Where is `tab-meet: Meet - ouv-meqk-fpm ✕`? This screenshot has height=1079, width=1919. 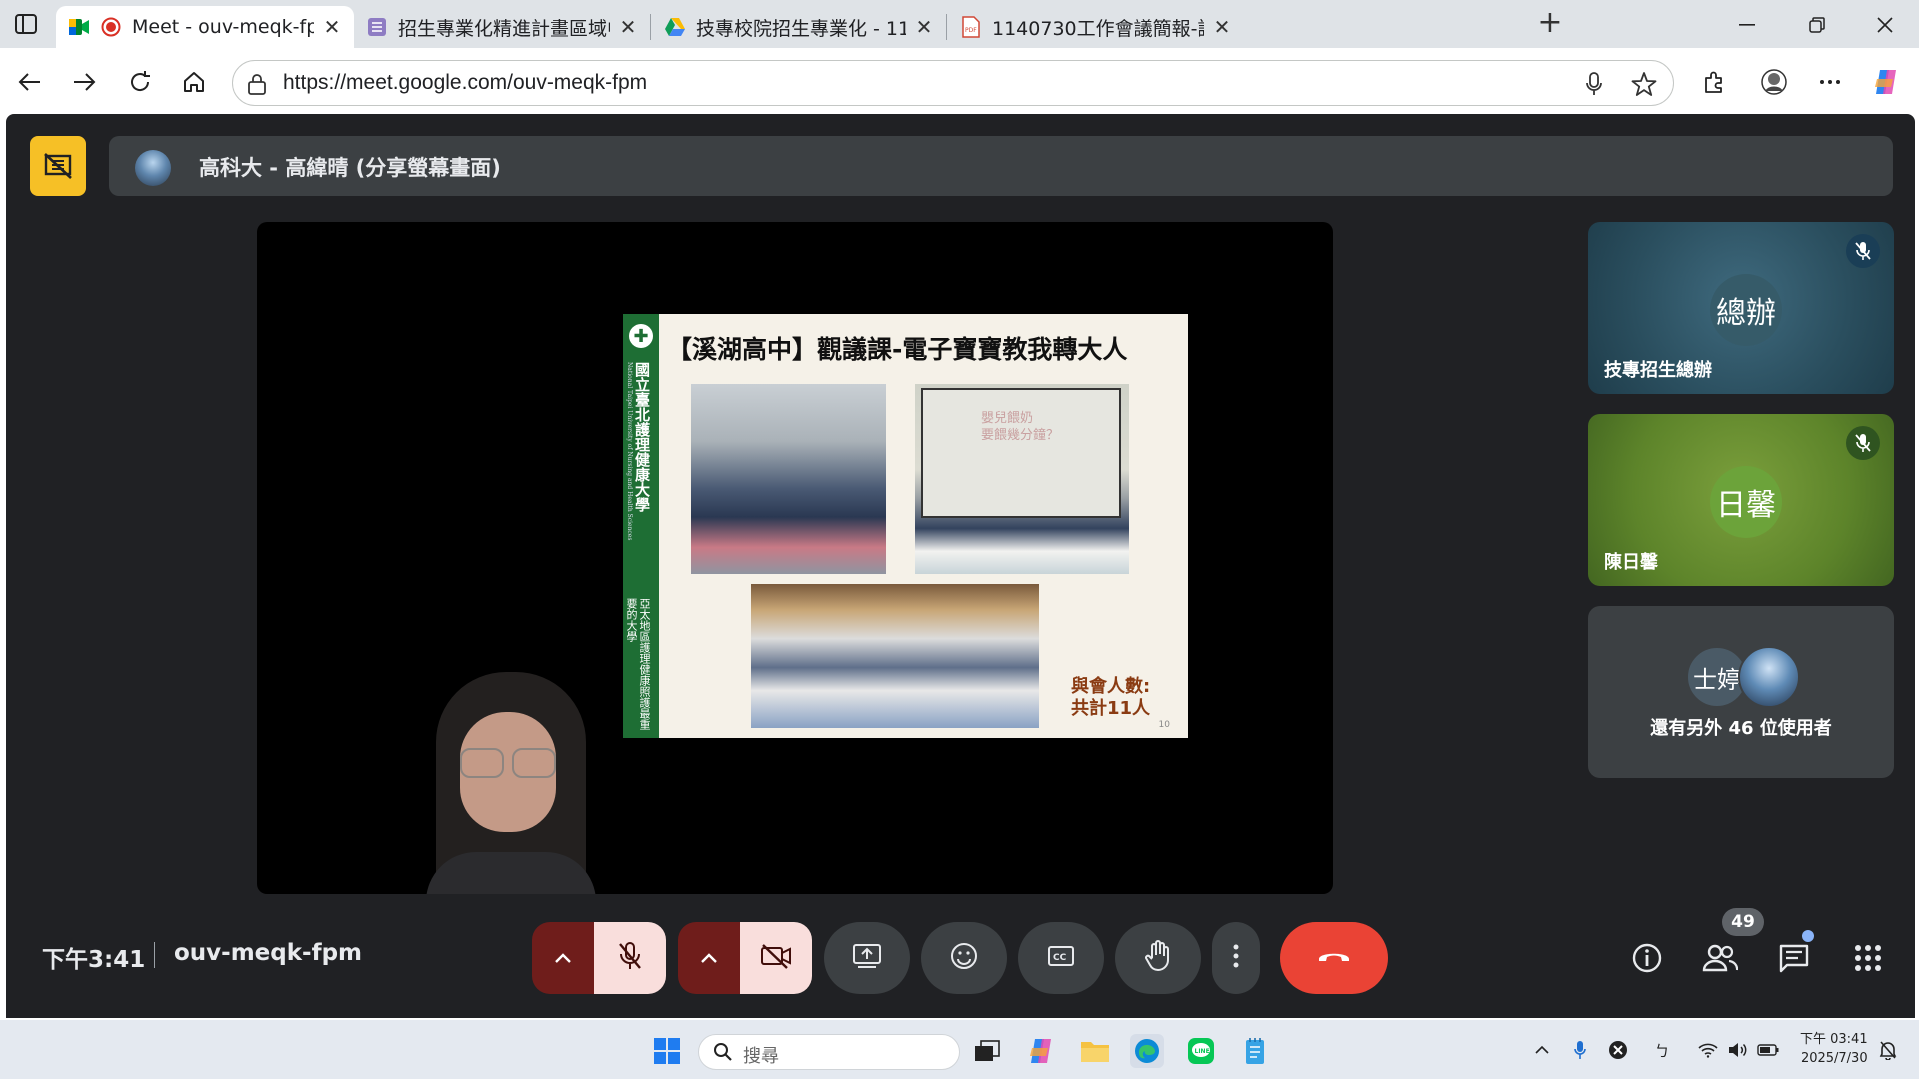
tab-meet: Meet - ouv-meqk-fpm ✕ is located at coordinates (205, 27).